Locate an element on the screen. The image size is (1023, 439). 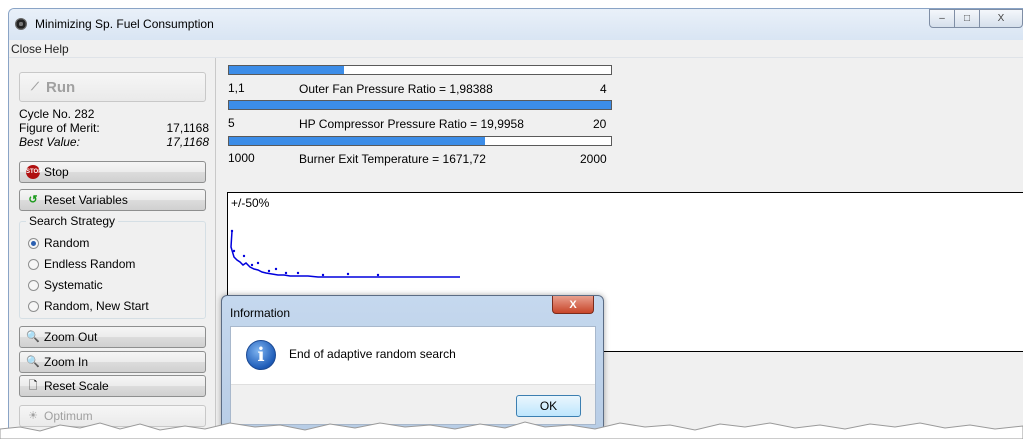
radio-endless-random: Endless Random is located at coordinates (81, 264).